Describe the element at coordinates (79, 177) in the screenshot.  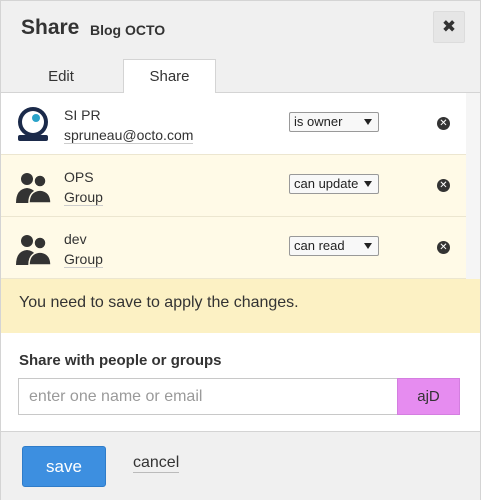
I see `member-name: OPS` at that location.